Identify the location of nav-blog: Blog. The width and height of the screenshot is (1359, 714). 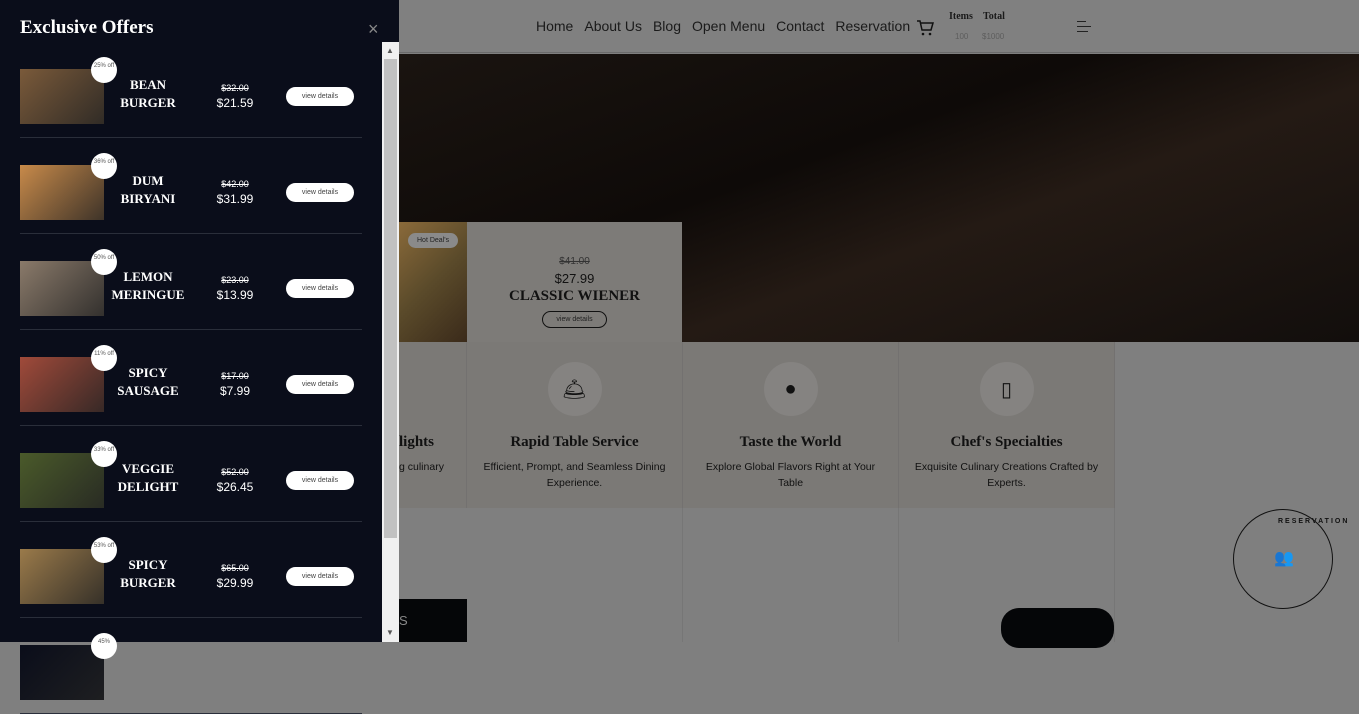
(667, 26).